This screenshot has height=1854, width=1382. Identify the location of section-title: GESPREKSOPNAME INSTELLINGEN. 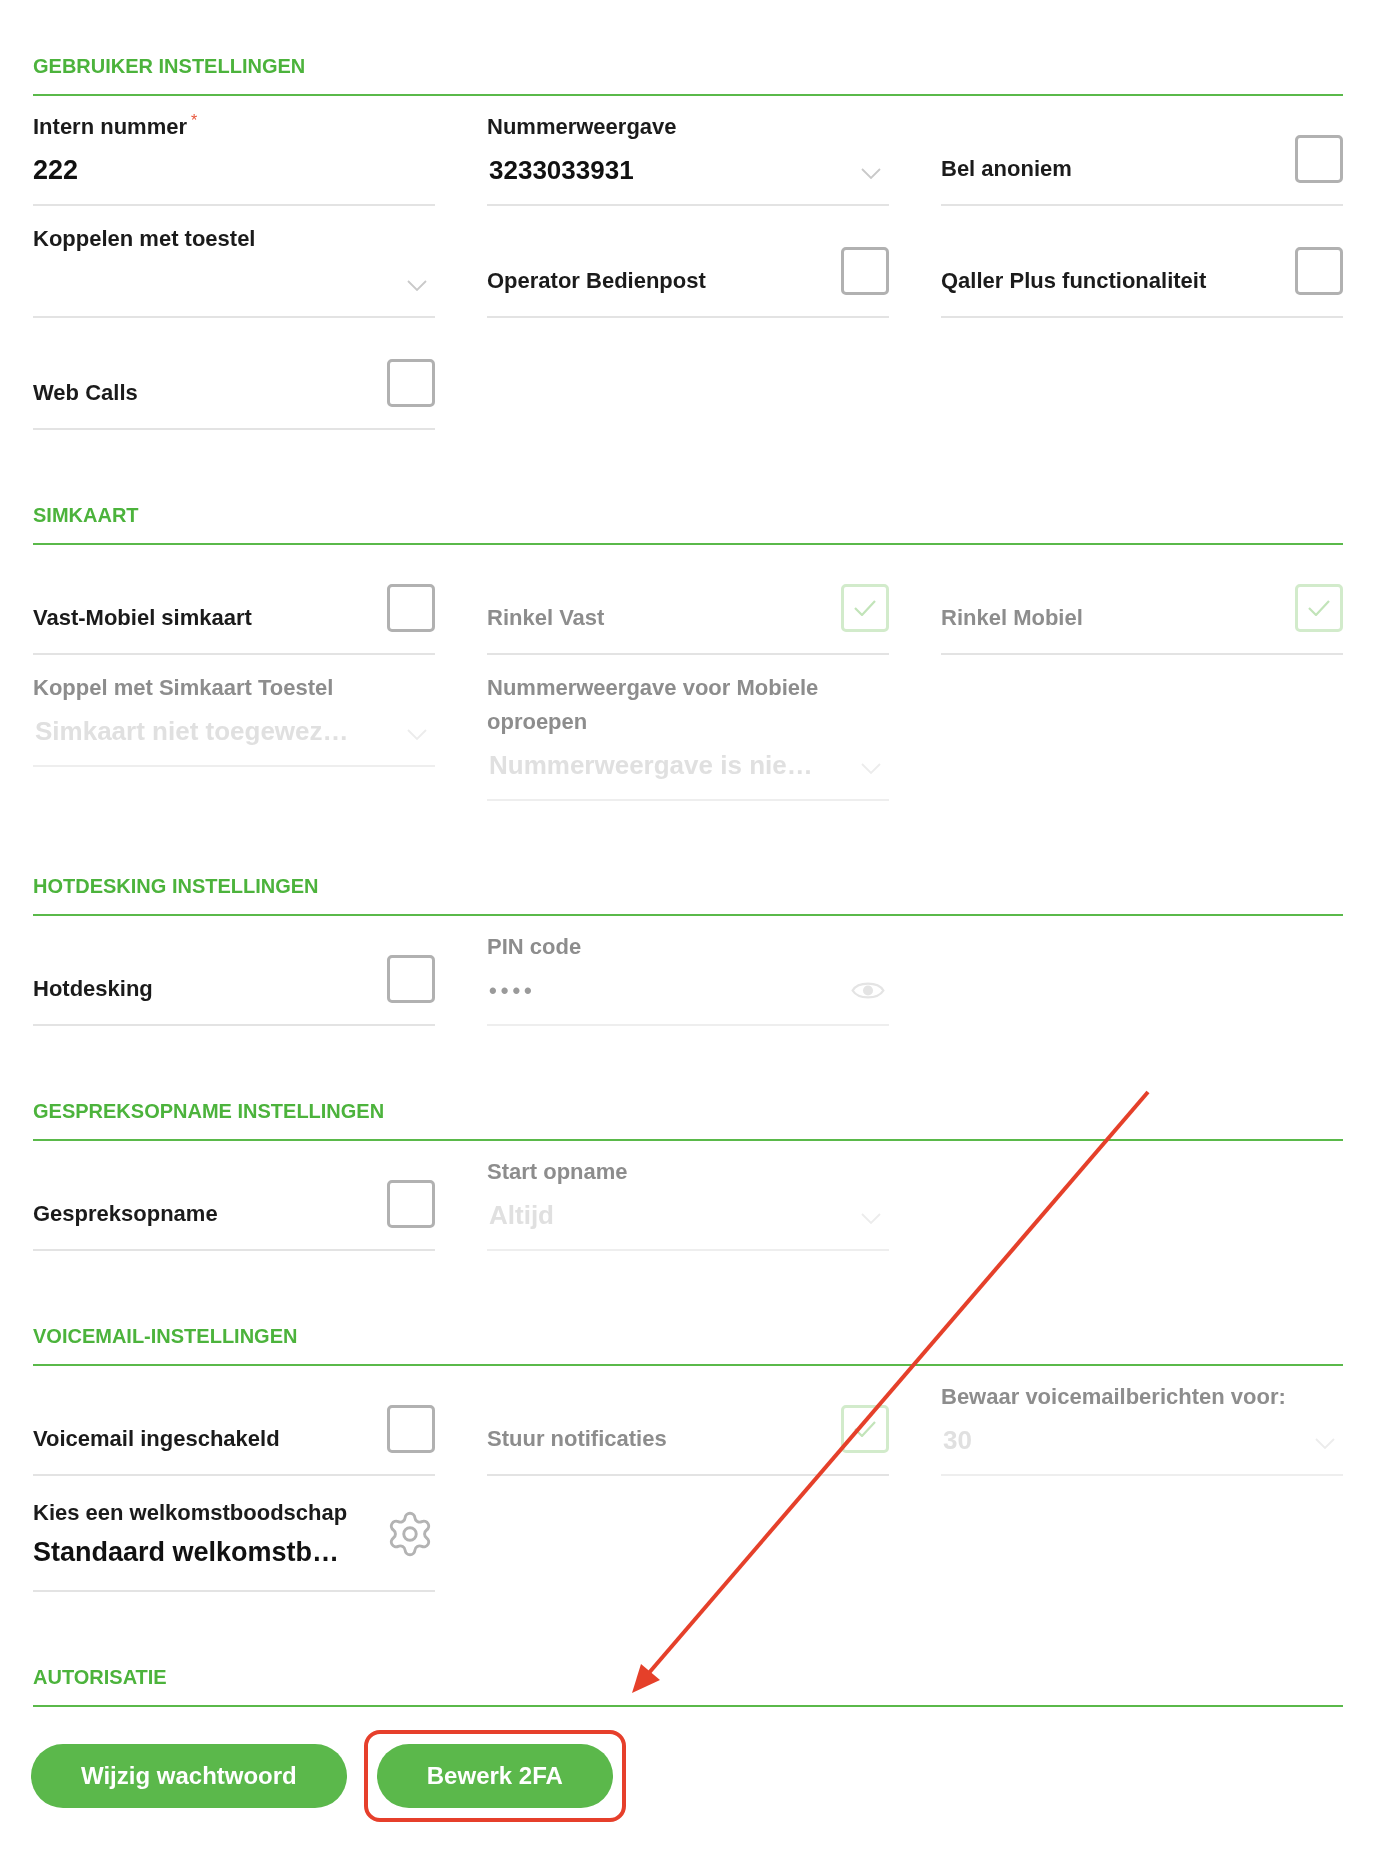
(209, 1111).